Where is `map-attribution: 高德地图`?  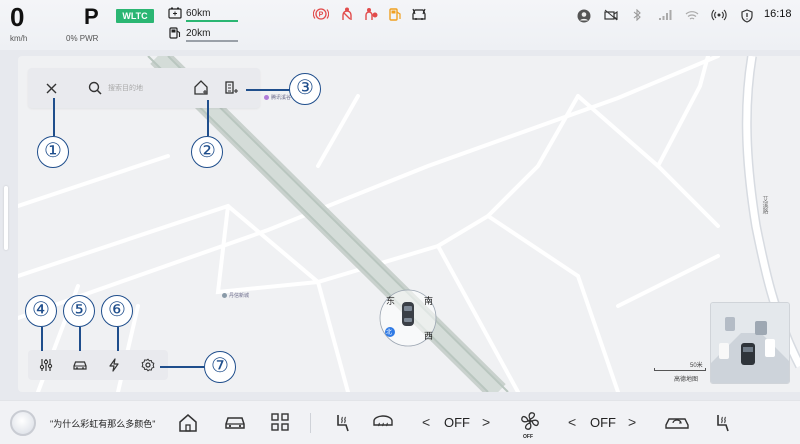
map-attribution: 高德地图 is located at coordinates (686, 380).